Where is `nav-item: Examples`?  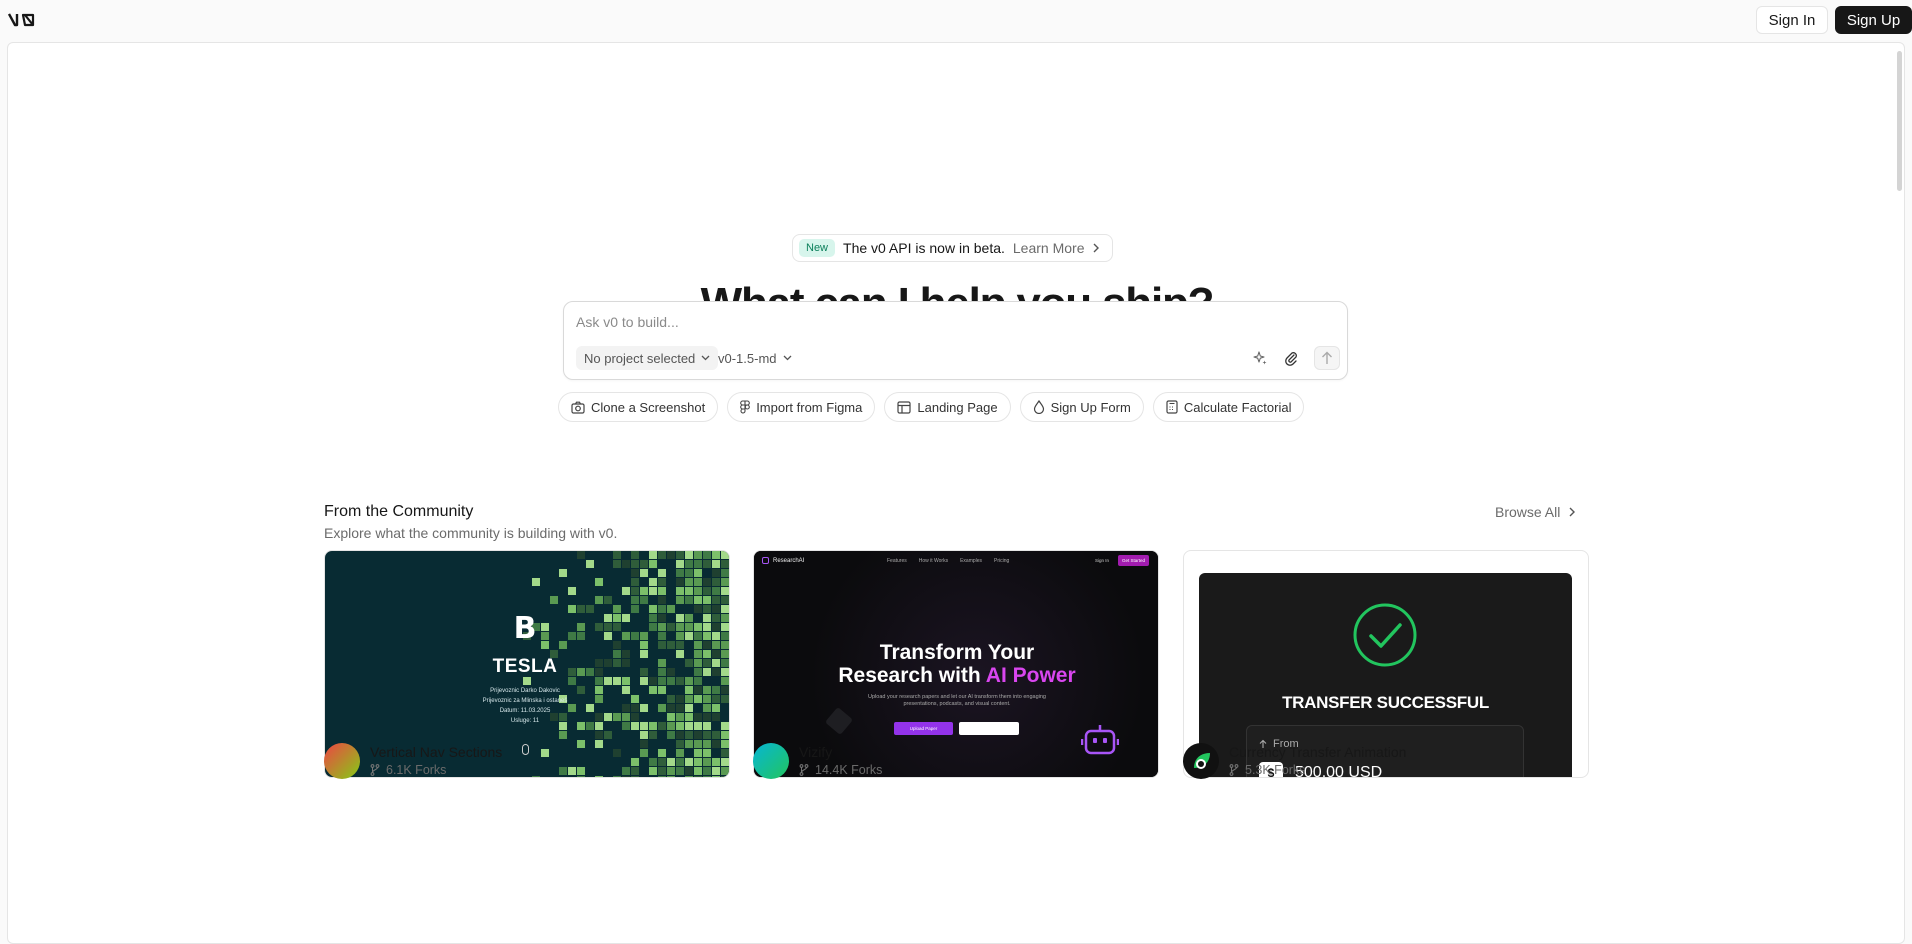 nav-item: Examples is located at coordinates (971, 561).